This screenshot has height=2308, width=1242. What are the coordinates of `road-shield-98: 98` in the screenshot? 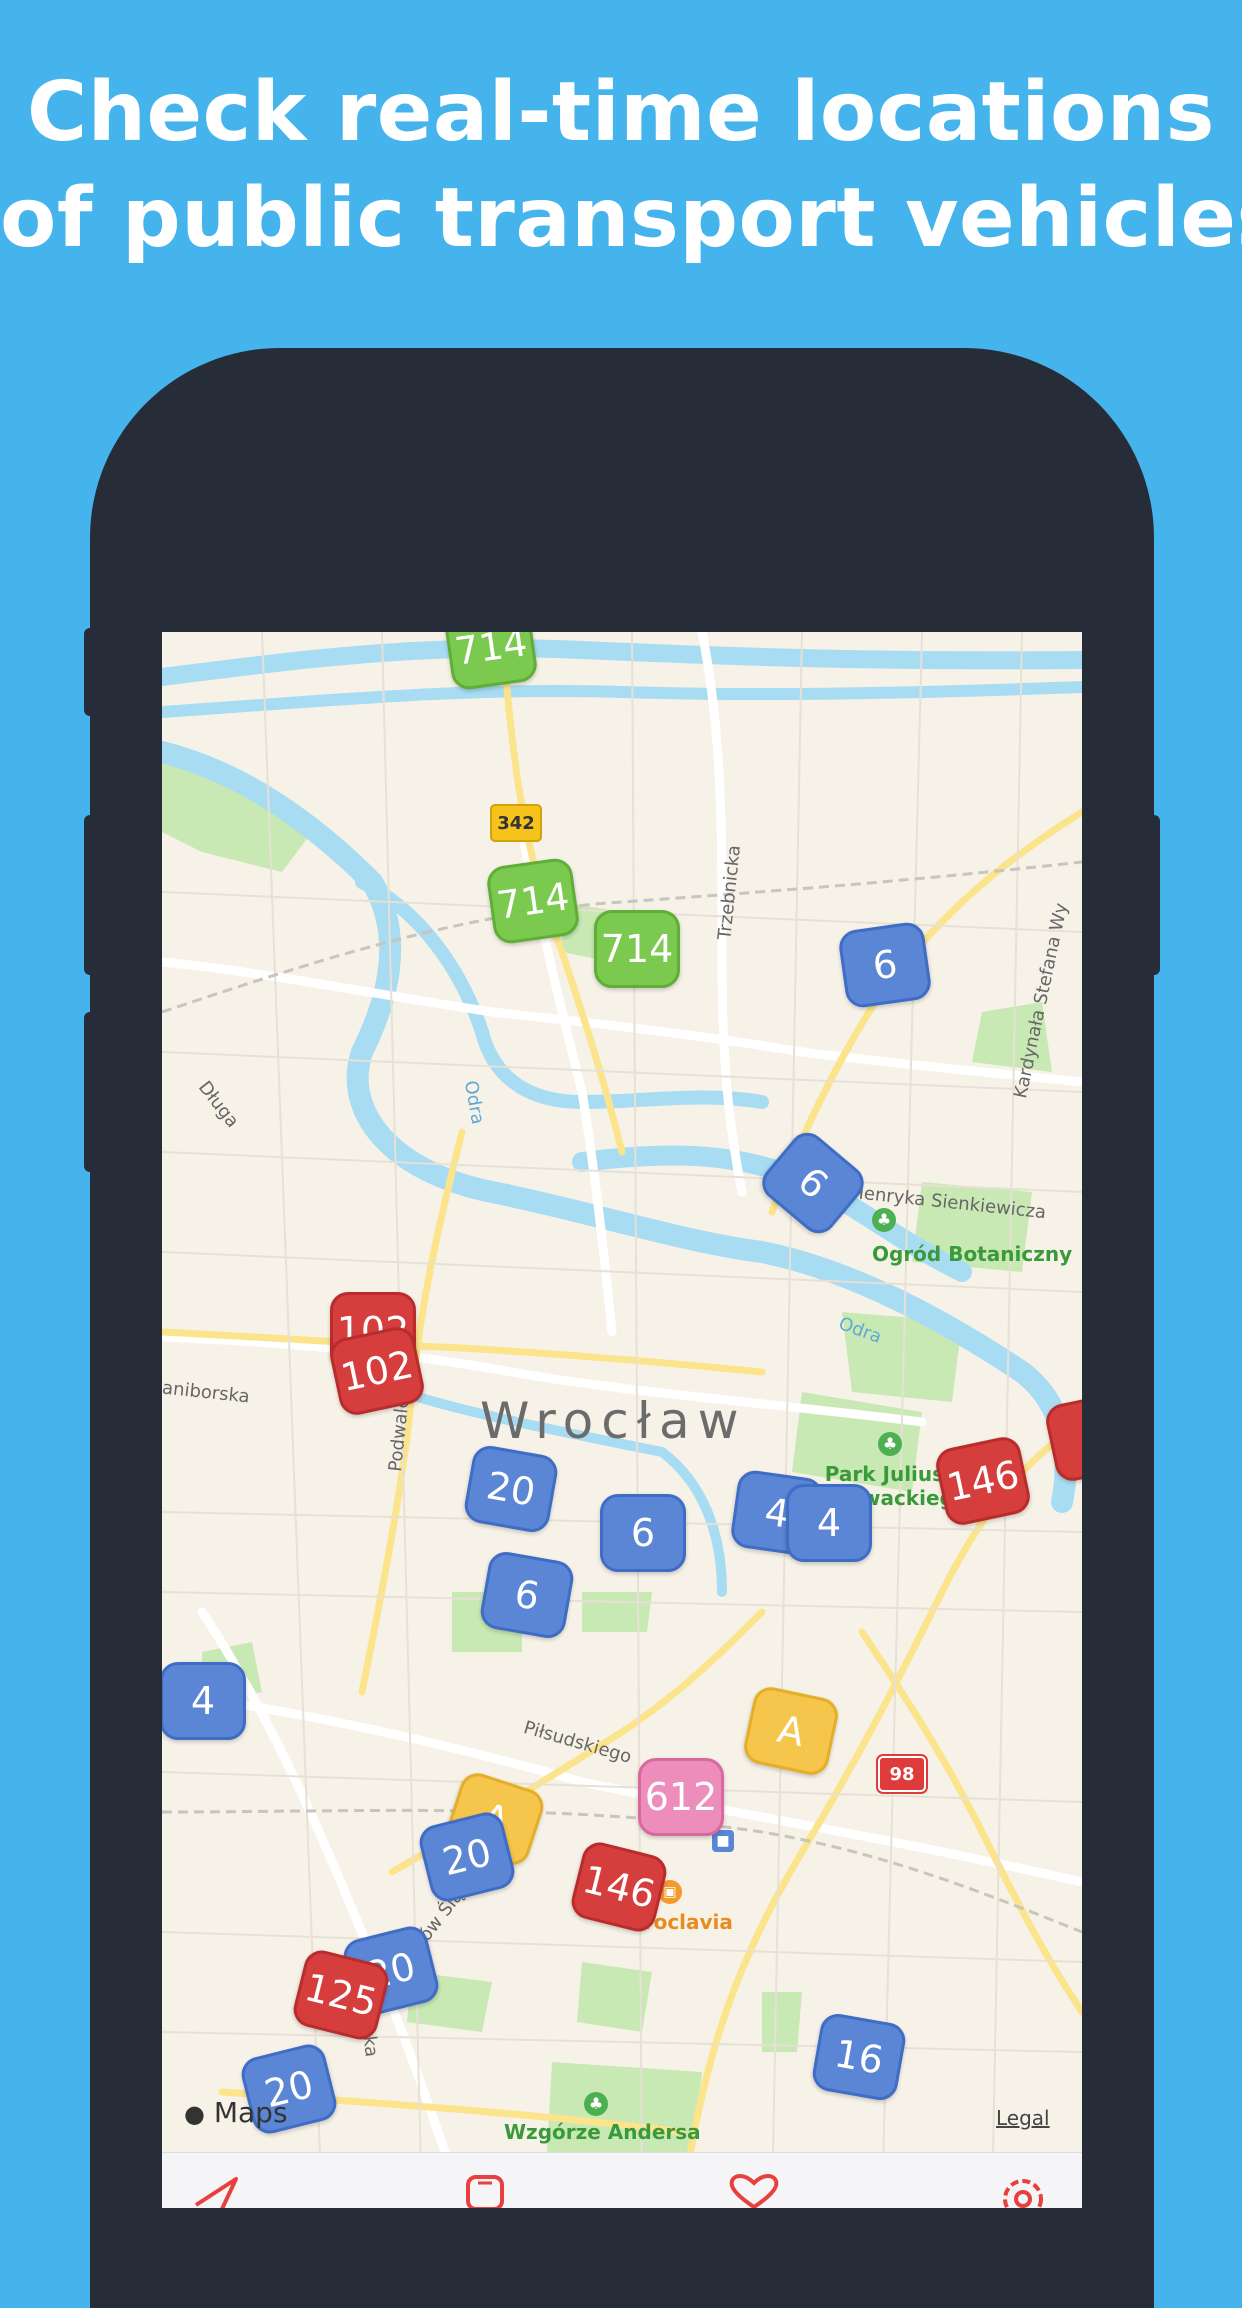 It's located at (902, 1774).